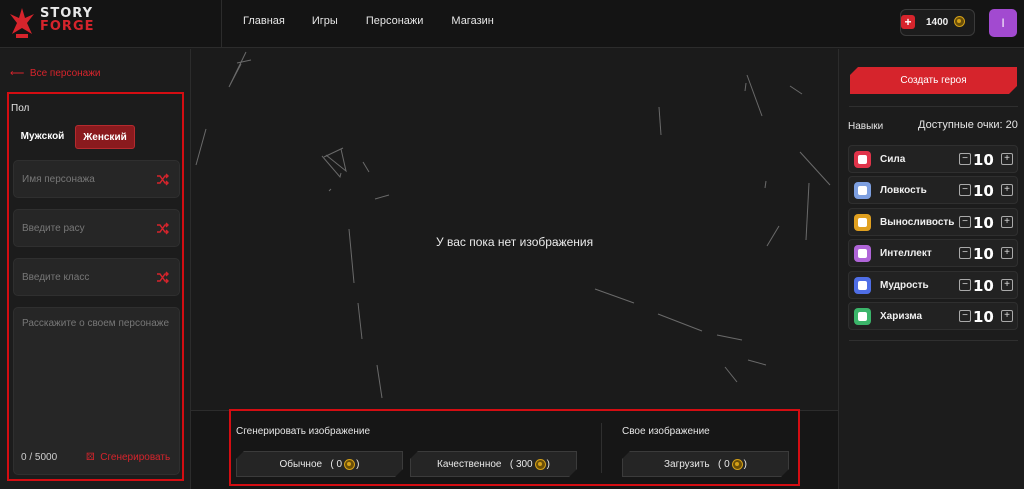 Image resolution: width=1024 pixels, height=489 pixels. I want to click on own-image-title: Свое изображение, so click(666, 431).